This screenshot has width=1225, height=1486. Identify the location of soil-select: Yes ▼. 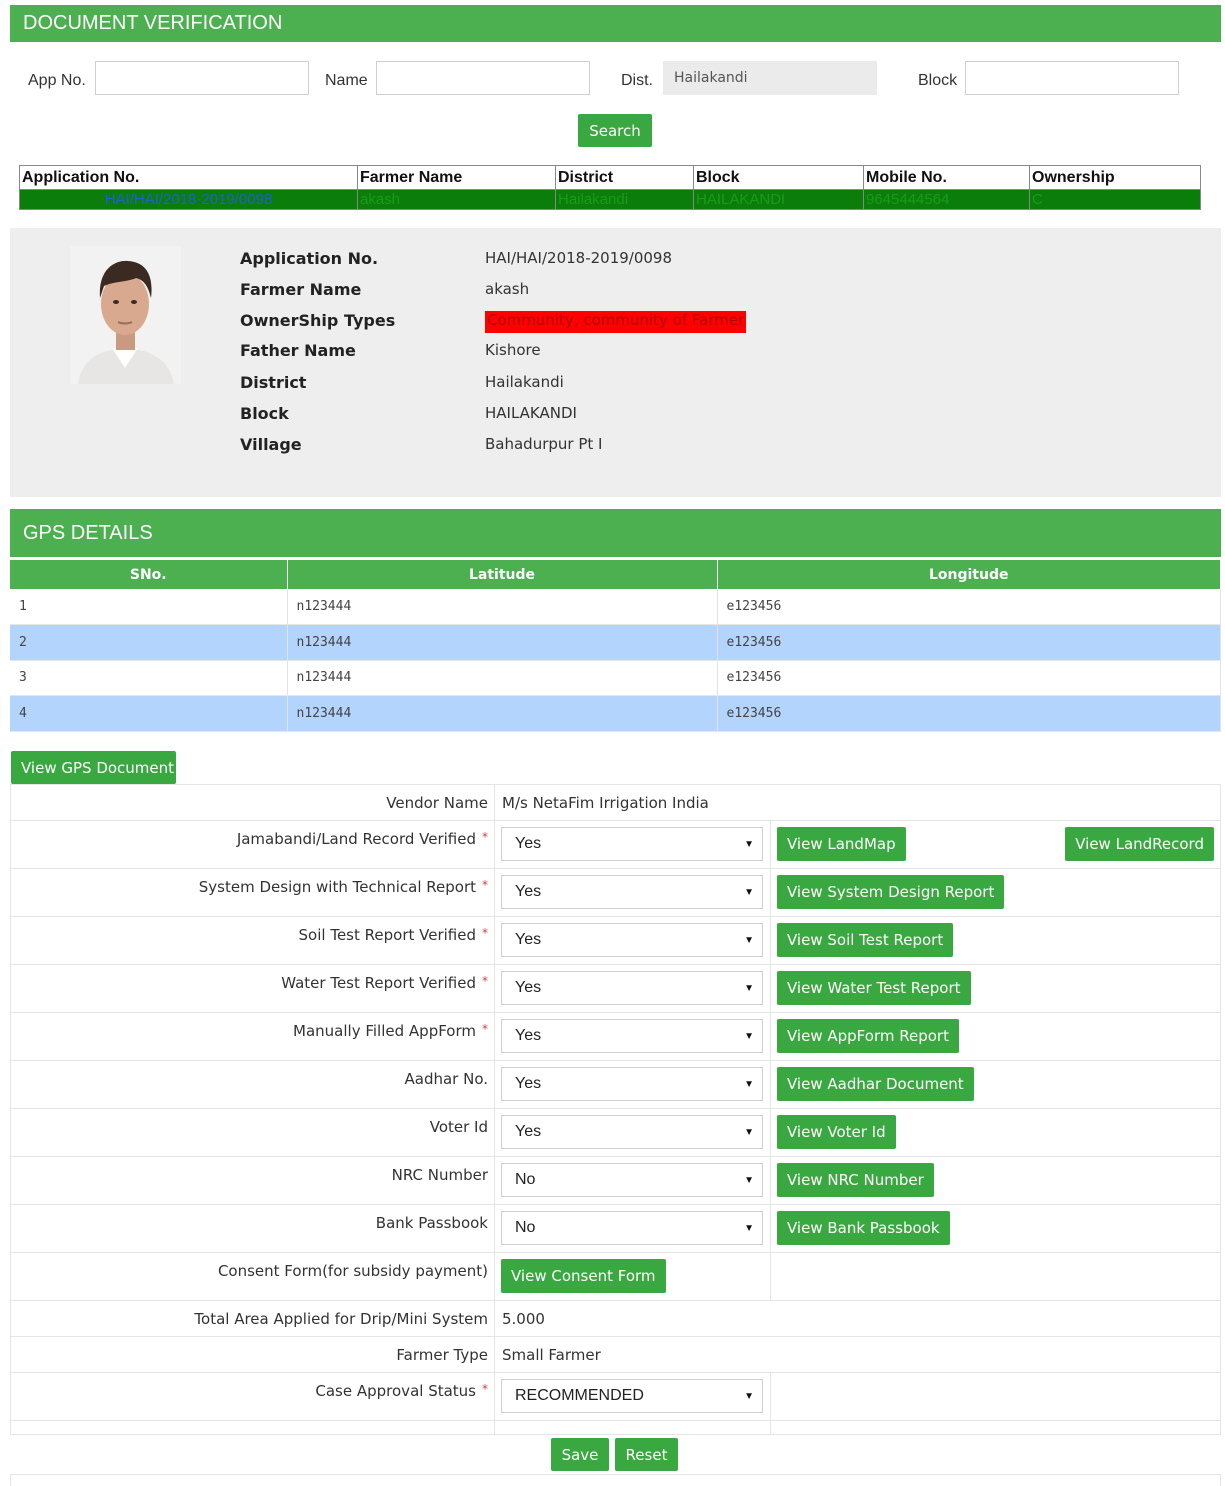
(632, 940).